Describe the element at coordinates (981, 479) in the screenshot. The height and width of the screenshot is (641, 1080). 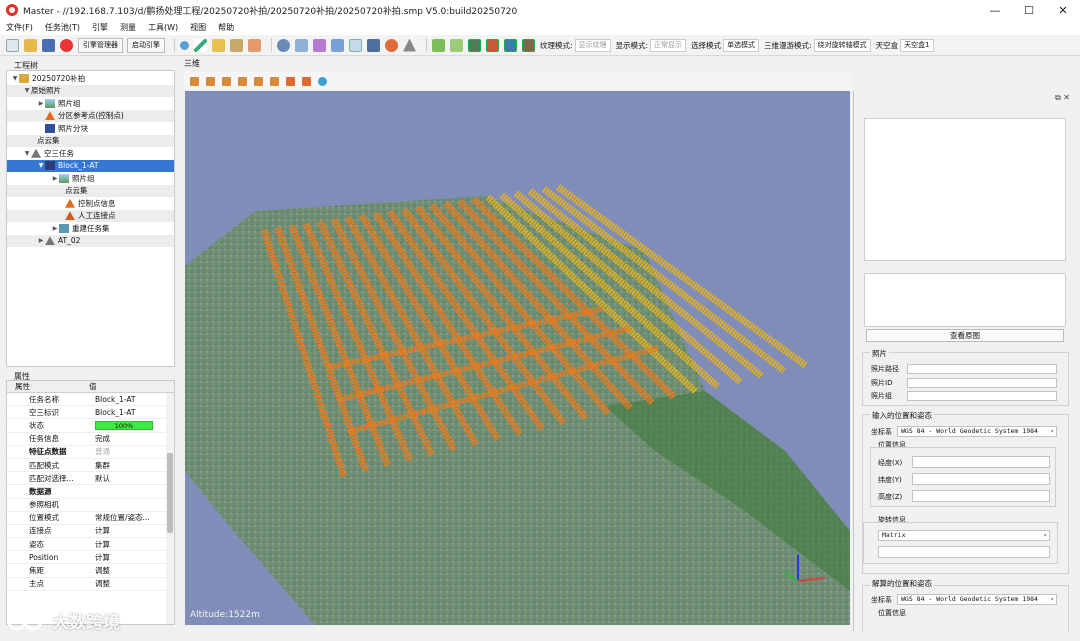
I see `latitude-field` at that location.